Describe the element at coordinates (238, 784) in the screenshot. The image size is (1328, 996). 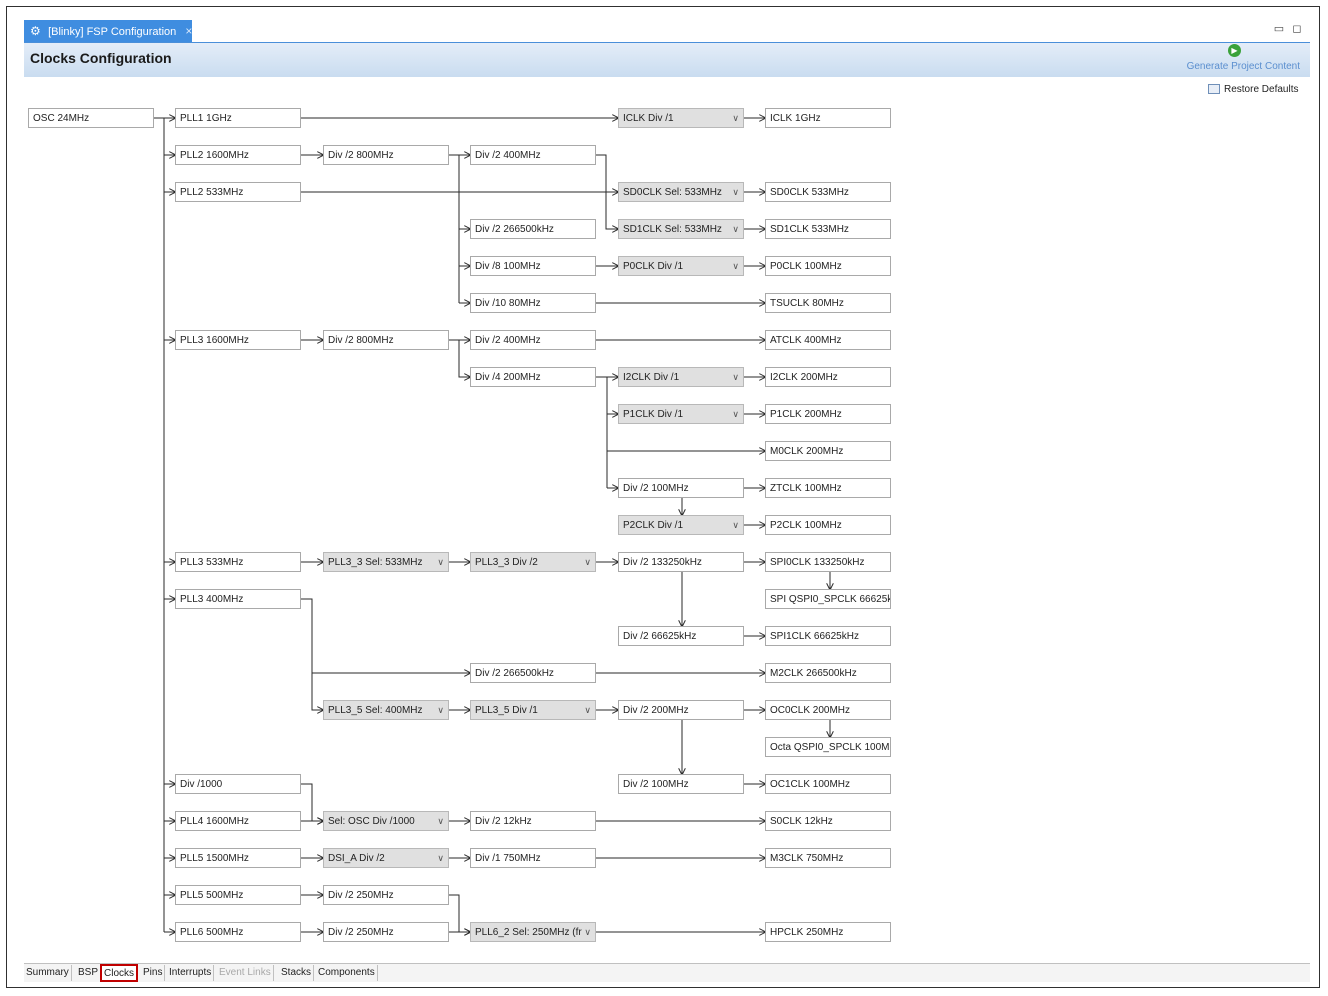
I see `clock-node-div1000: Div /1000` at that location.